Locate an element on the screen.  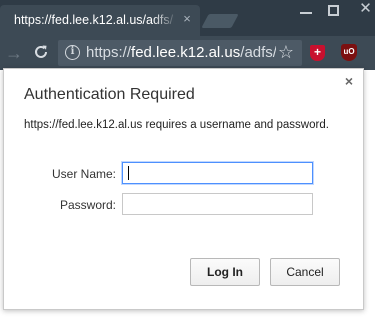
tab-title-fade is located at coordinates (165, 20).